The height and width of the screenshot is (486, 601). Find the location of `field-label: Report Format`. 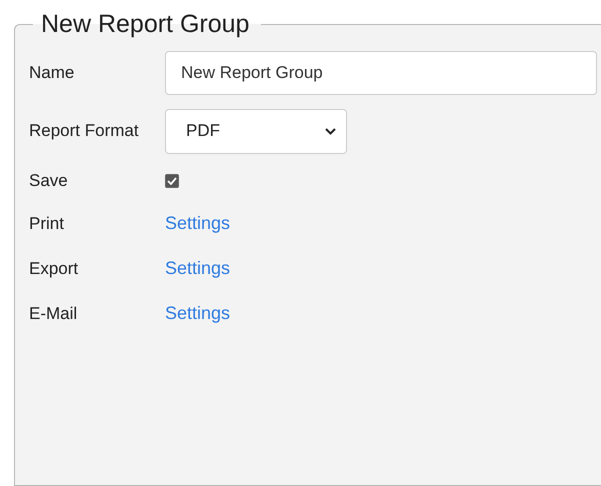

field-label: Report Format is located at coordinates (84, 131).